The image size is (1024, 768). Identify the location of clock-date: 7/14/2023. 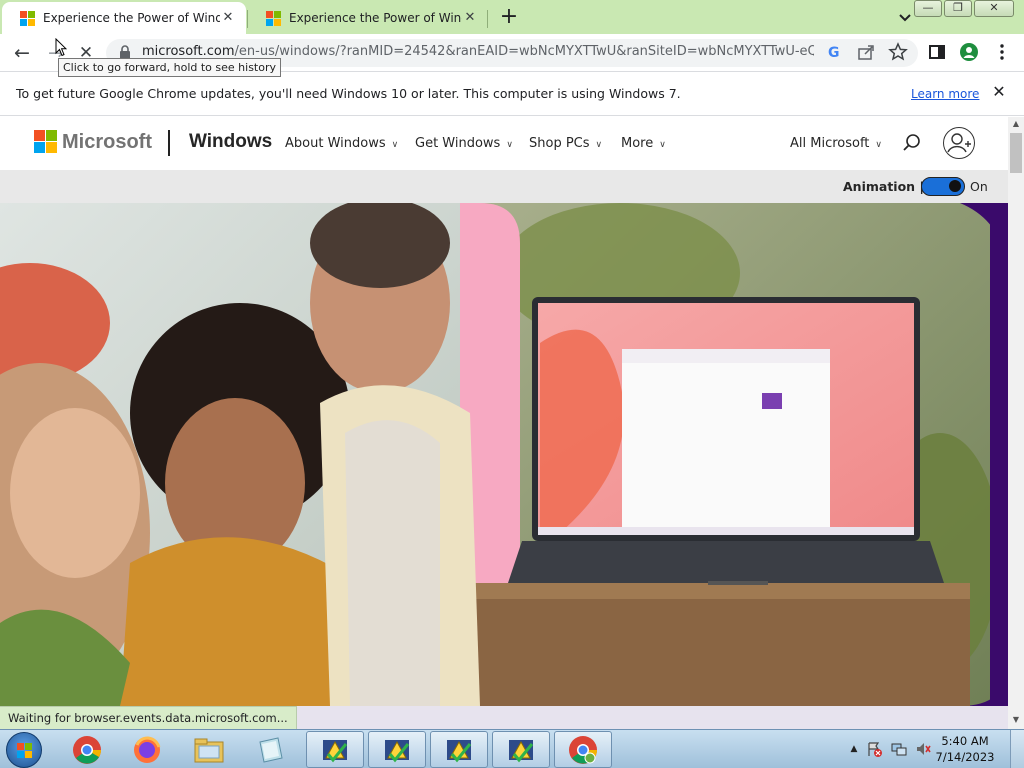
(965, 757).